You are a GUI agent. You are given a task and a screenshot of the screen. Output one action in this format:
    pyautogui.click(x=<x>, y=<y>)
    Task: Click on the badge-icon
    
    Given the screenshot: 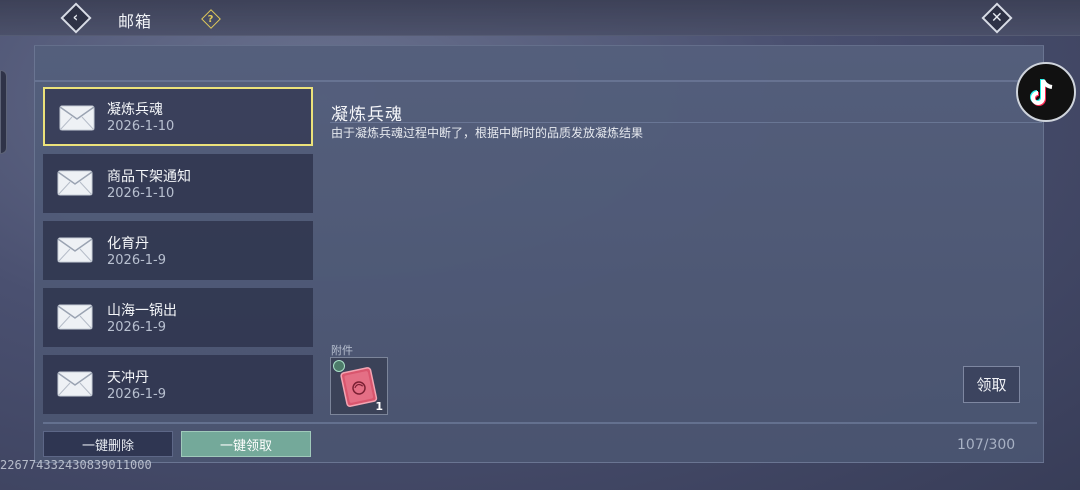 What is the action you would take?
    pyautogui.click(x=339, y=366)
    